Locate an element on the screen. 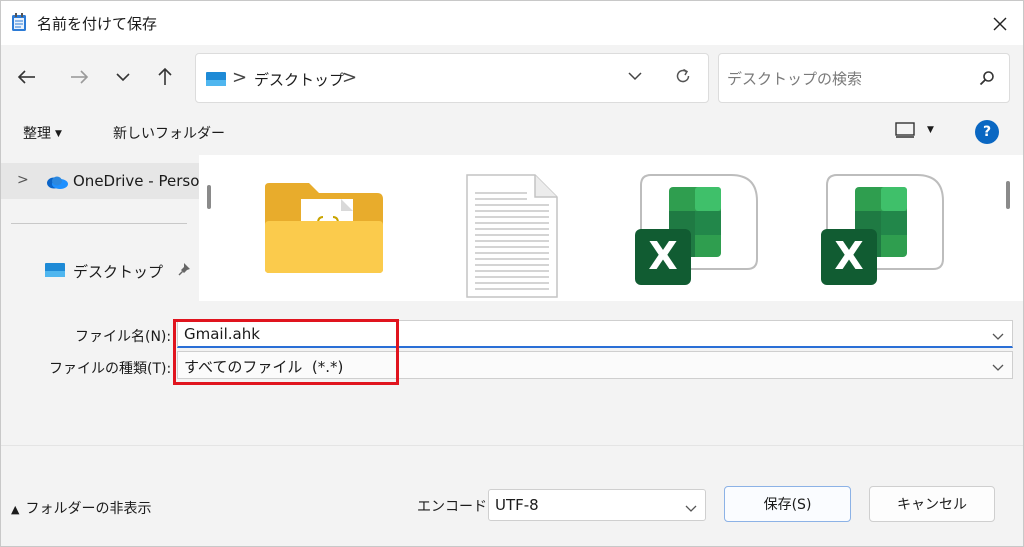 The image size is (1024, 547). close-icon is located at coordinates (1000, 24).